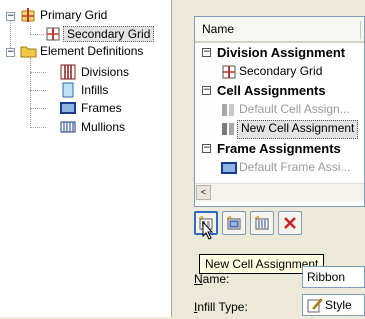 This screenshot has width=365, height=319. What do you see at coordinates (279, 30) in the screenshot?
I see `column-header-name: Name` at bounding box center [279, 30].